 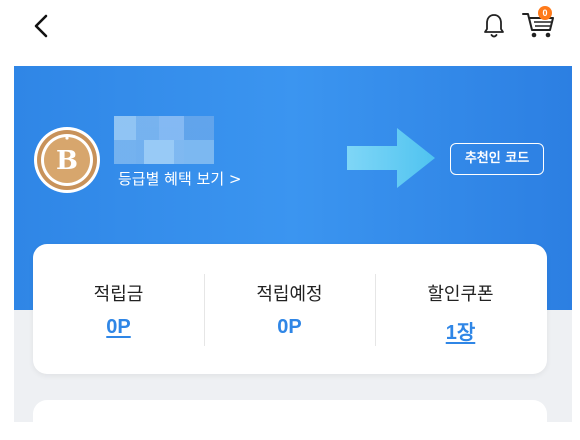 I want to click on grade-letter: B, so click(x=67, y=161).